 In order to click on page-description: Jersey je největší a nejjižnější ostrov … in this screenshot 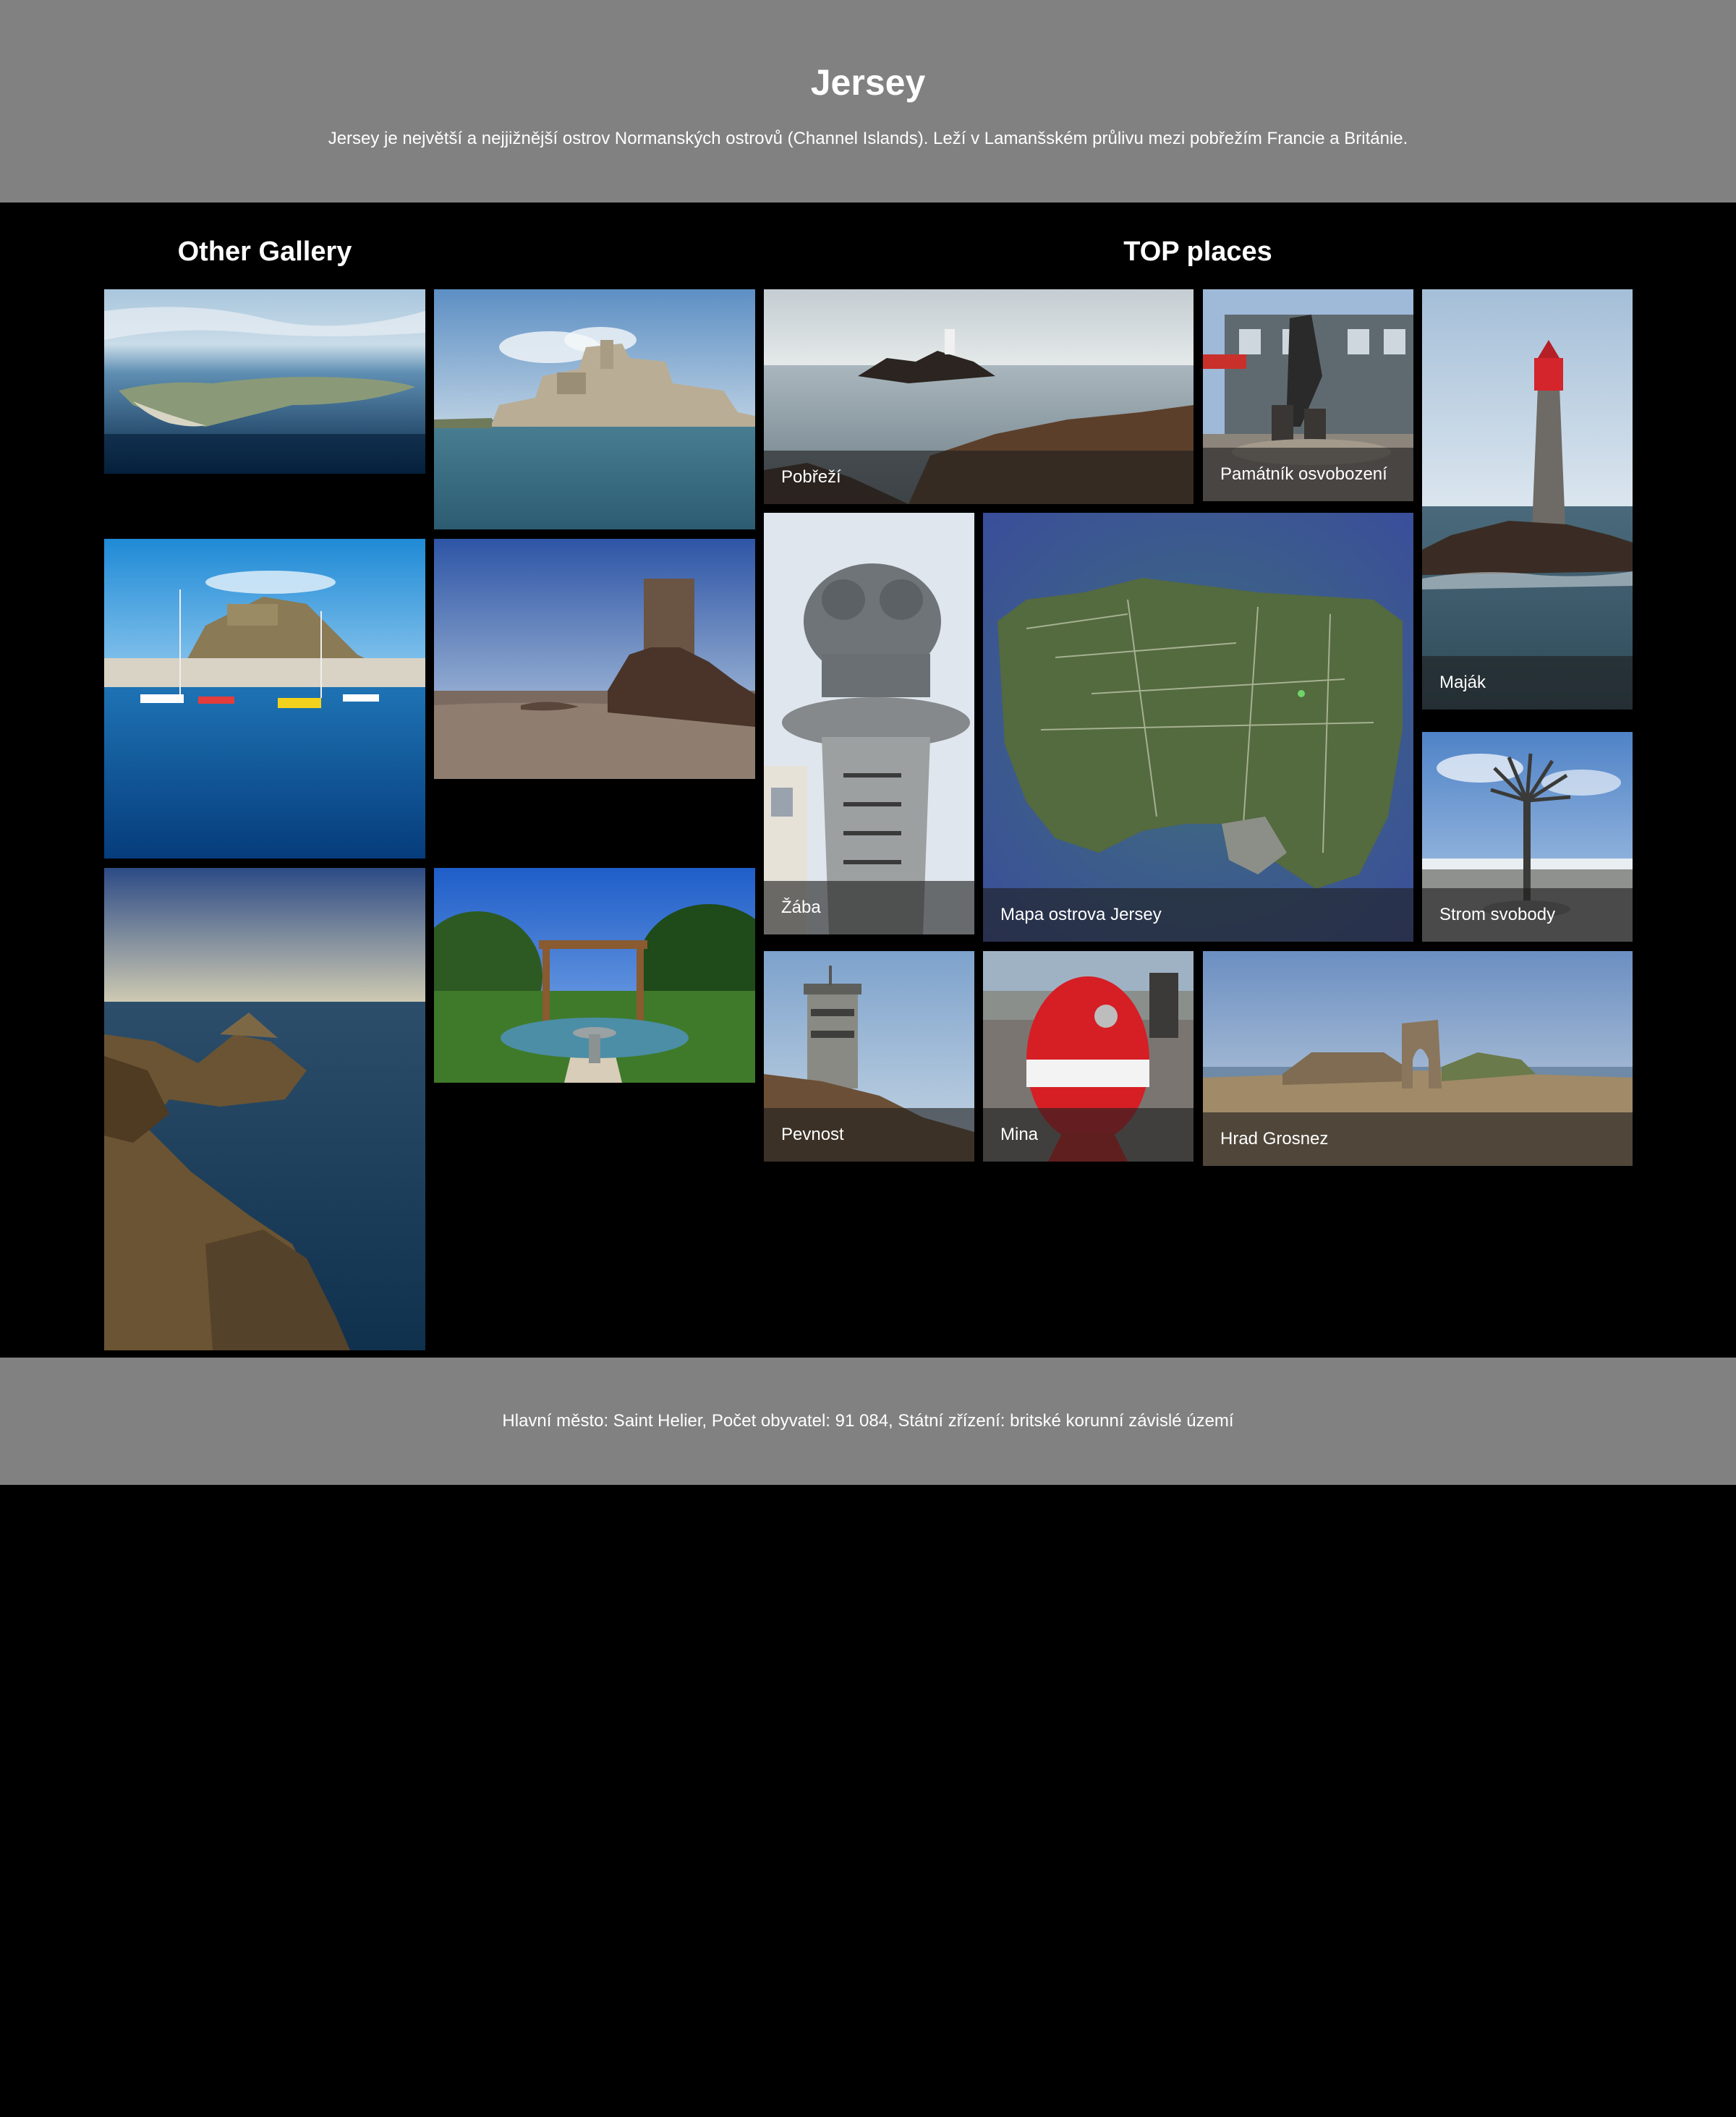, I will do `click(868, 138)`.